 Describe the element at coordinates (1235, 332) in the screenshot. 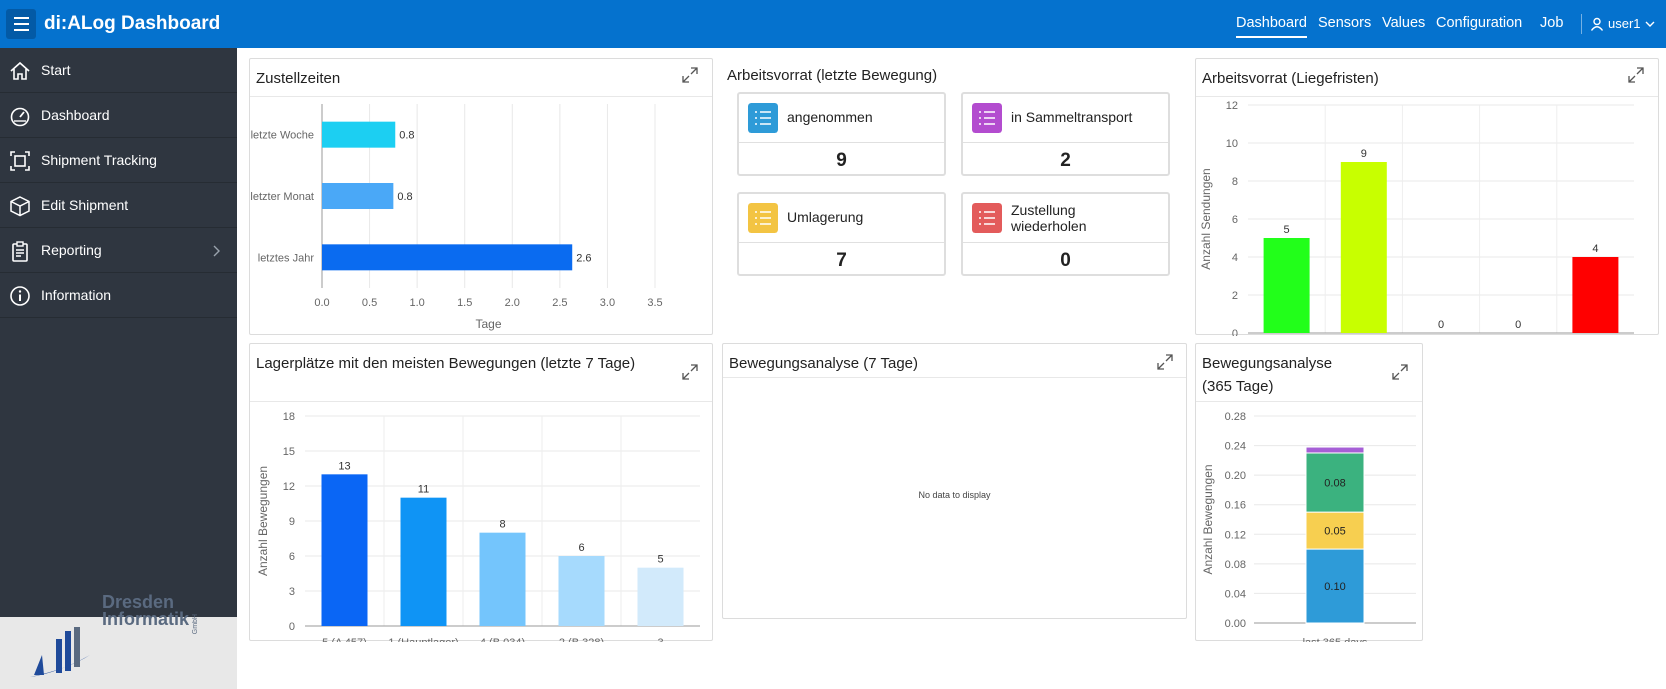

I see `y-tick-label: 0` at that location.